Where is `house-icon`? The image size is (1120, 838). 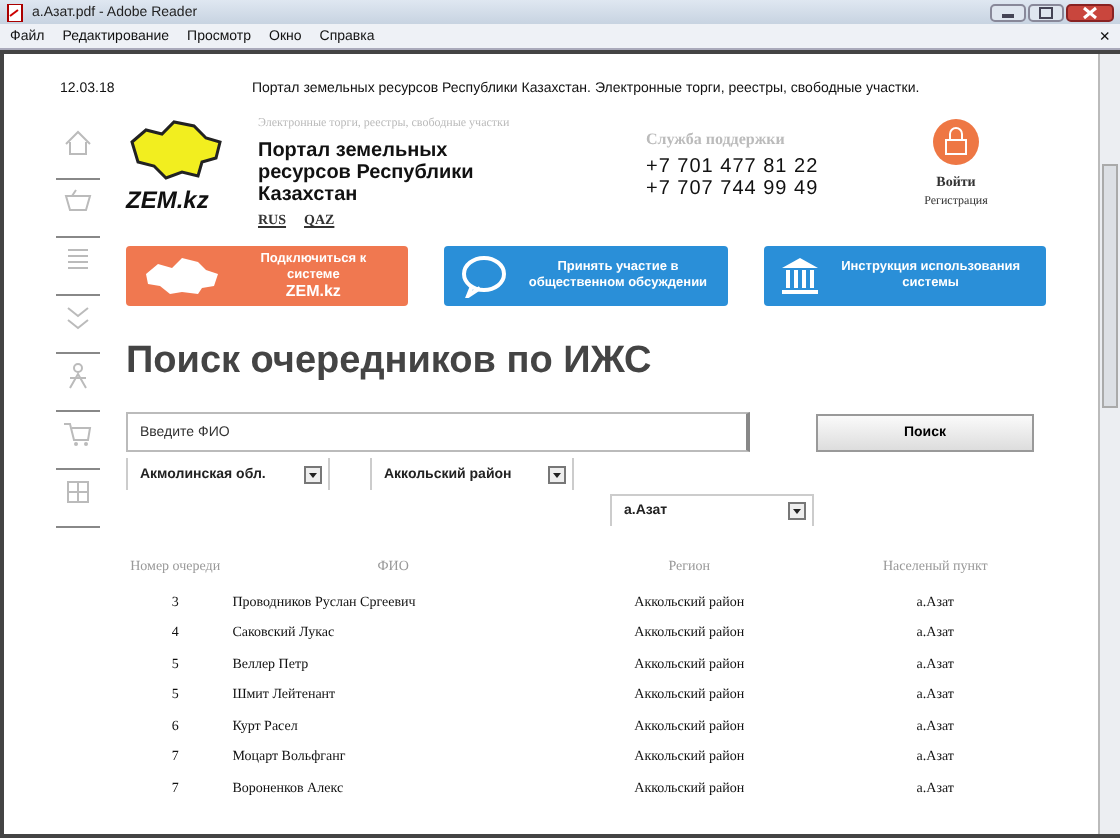
house-icon is located at coordinates (78, 144).